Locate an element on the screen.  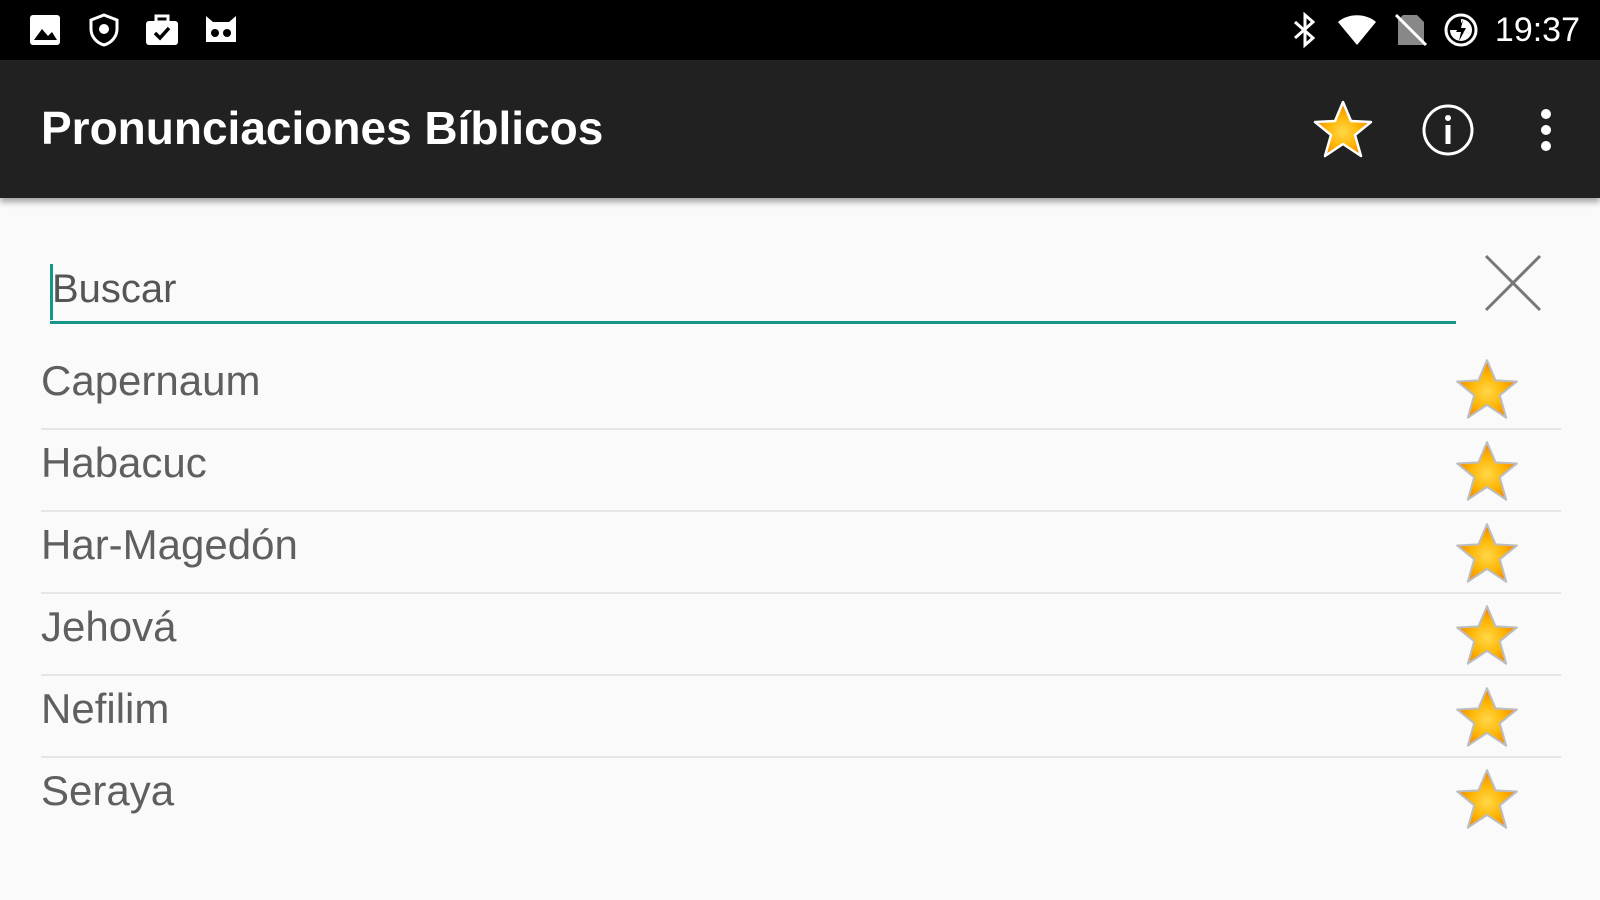
search-input is located at coordinates (753, 291).